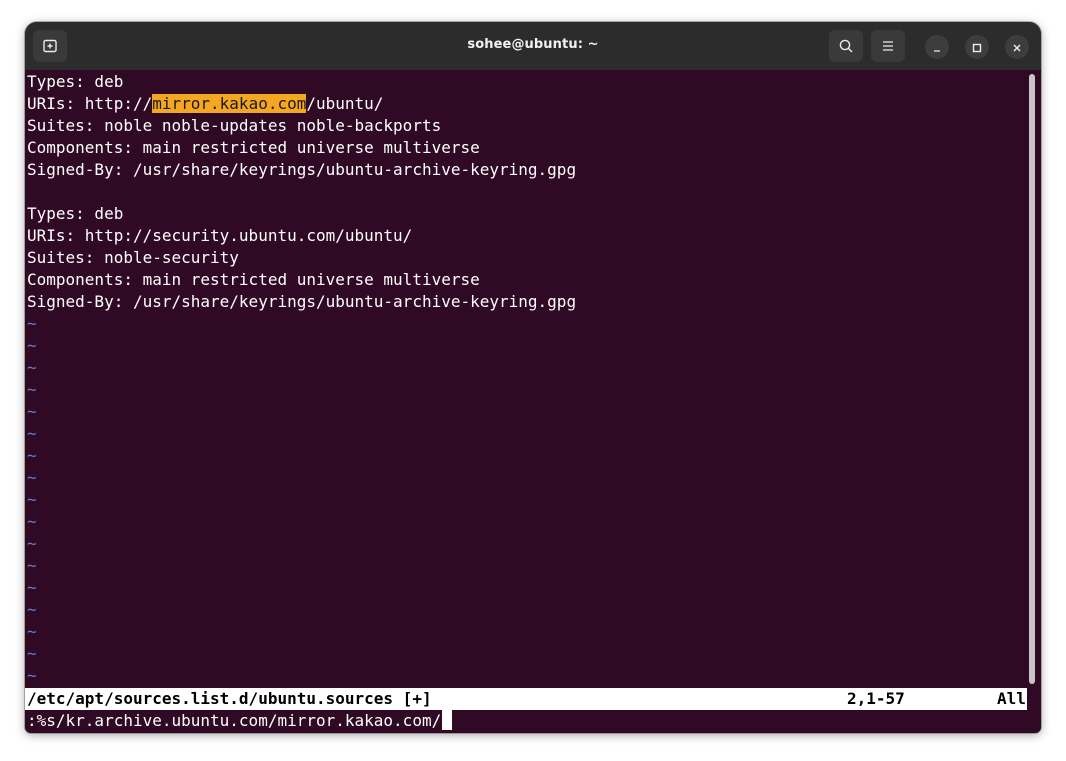 This screenshot has height=761, width=1066. I want to click on status-scroll: All, so click(1011, 698).